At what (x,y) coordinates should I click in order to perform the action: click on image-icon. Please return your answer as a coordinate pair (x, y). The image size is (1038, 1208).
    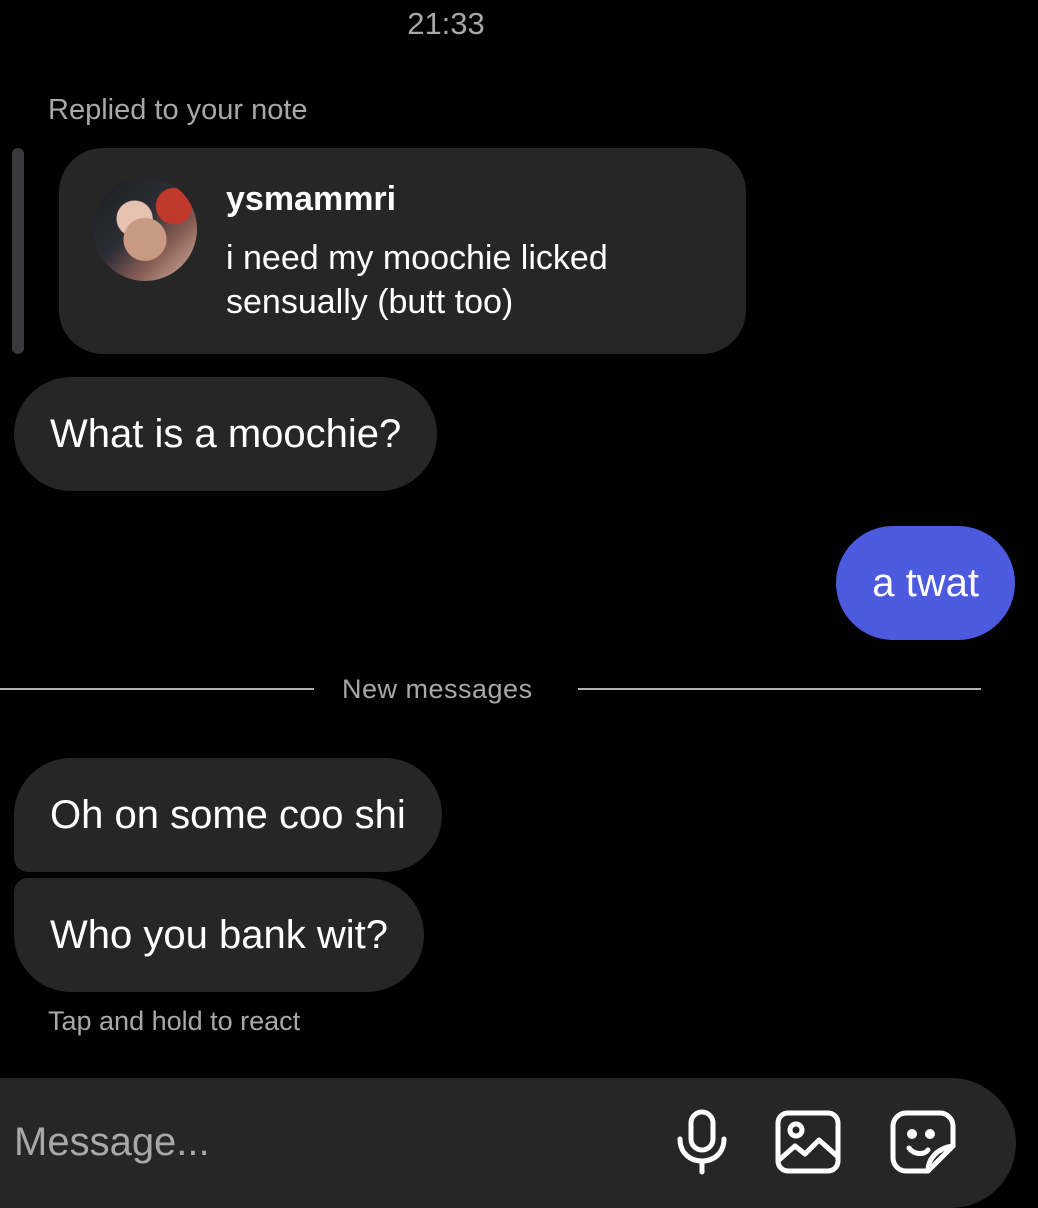
    Looking at the image, I should click on (808, 1142).